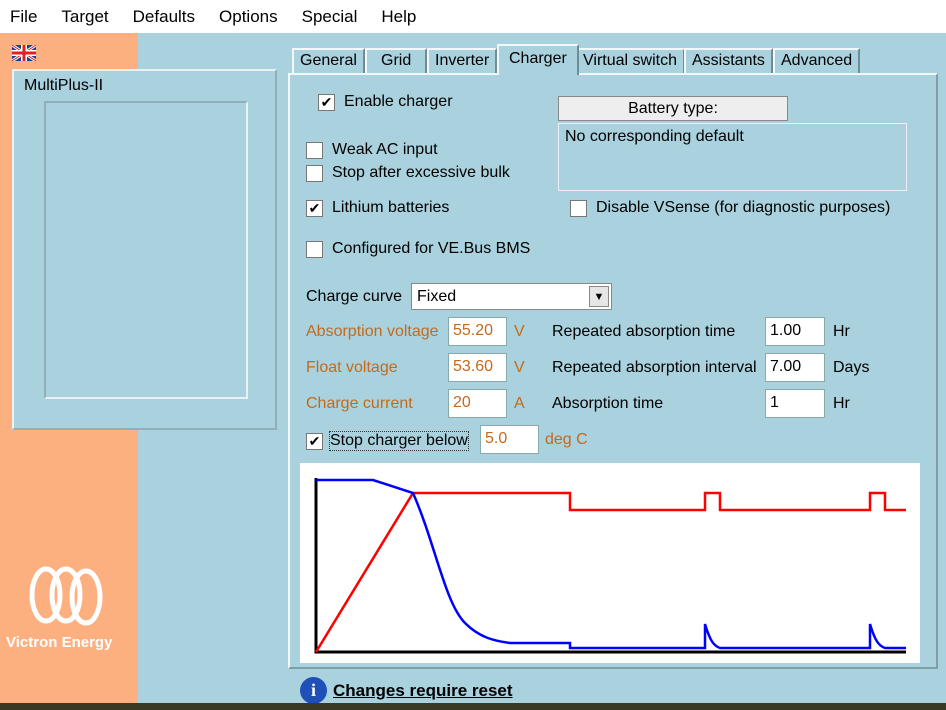 The width and height of the screenshot is (946, 710). I want to click on weak-ac-checkbox: Weak AC input, so click(372, 150).